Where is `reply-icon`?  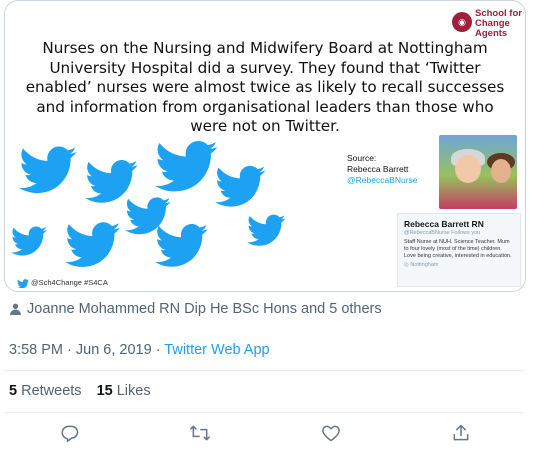
reply-icon is located at coordinates (70, 434).